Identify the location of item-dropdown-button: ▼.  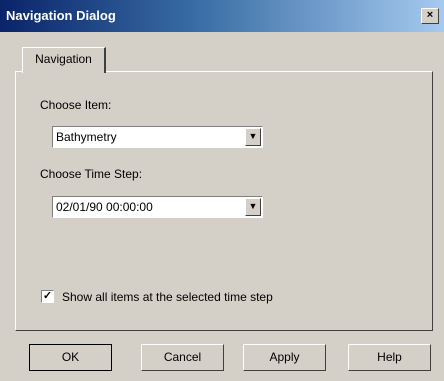
(253, 137).